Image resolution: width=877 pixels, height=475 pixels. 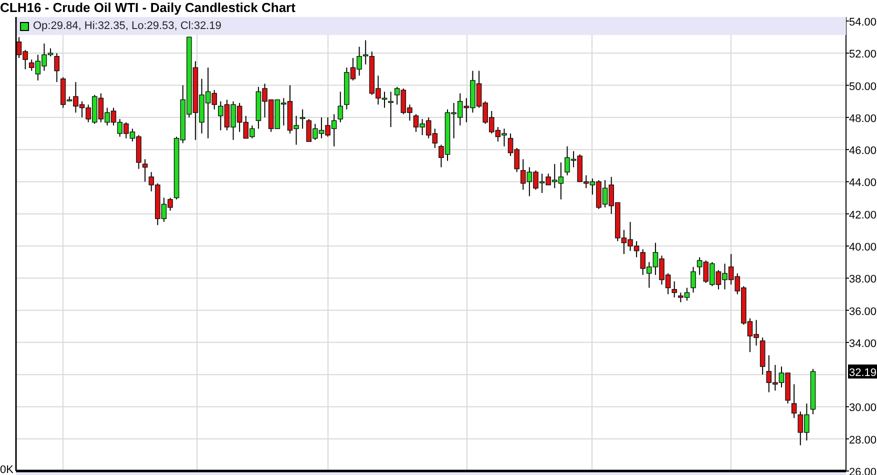 What do you see at coordinates (863, 151) in the screenshot?
I see `axis-tick-label: 46.00` at bounding box center [863, 151].